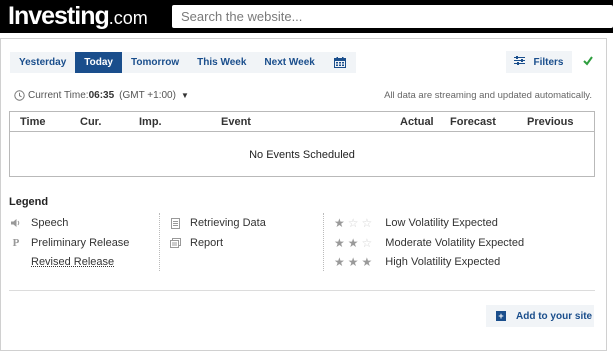 The height and width of the screenshot is (353, 613). Describe the element at coordinates (302, 155) in the screenshot. I see `empty-message: No Events Scheduled` at that location.